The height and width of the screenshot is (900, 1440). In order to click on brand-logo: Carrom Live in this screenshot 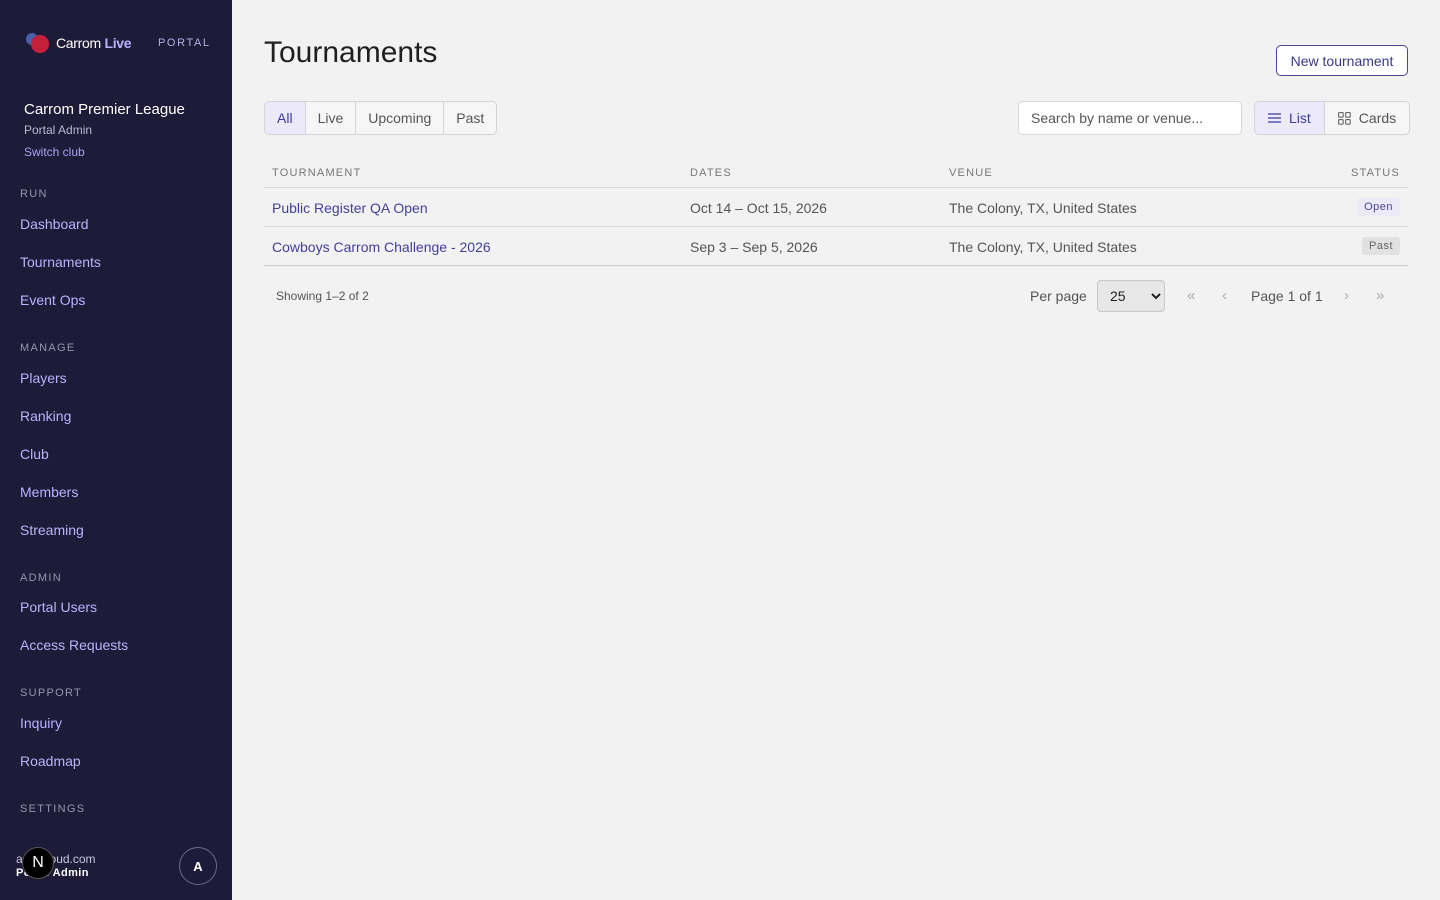, I will do `click(79, 43)`.